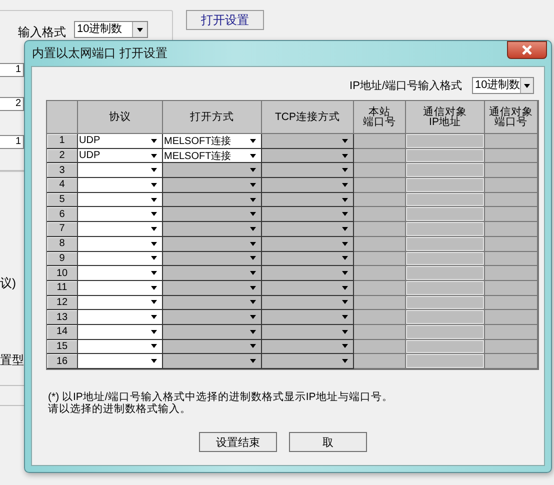  I want to click on row-number: 5, so click(62, 200).